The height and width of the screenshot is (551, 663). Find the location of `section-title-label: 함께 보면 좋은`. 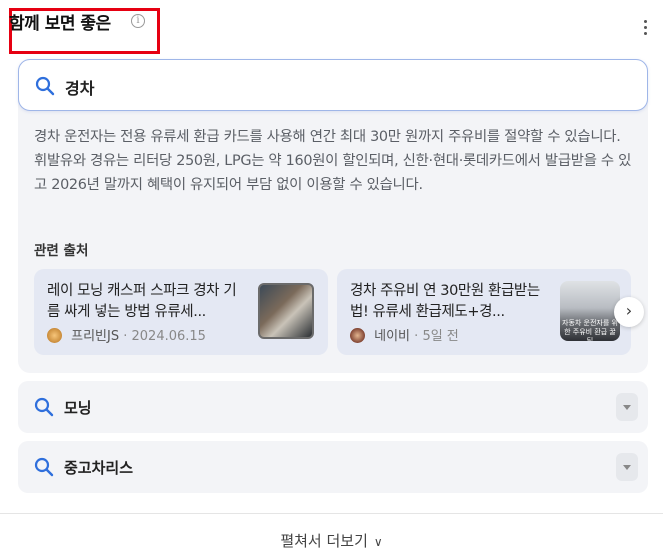

section-title-label: 함께 보면 좋은 is located at coordinates (60, 24).